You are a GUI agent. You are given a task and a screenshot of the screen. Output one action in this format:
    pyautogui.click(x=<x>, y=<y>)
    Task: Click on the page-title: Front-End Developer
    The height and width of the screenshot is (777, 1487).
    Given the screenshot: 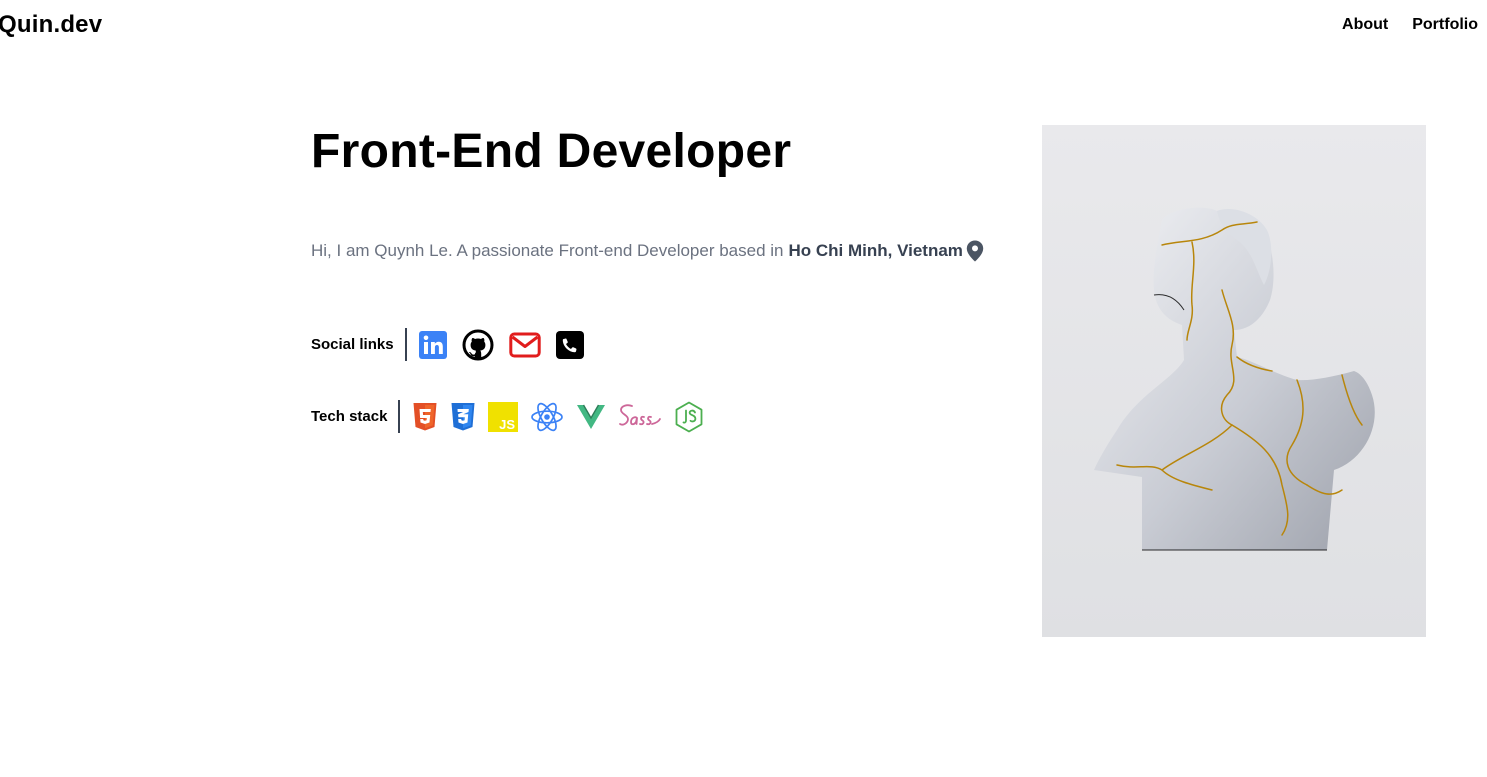 What is the action you would take?
    pyautogui.click(x=551, y=151)
    